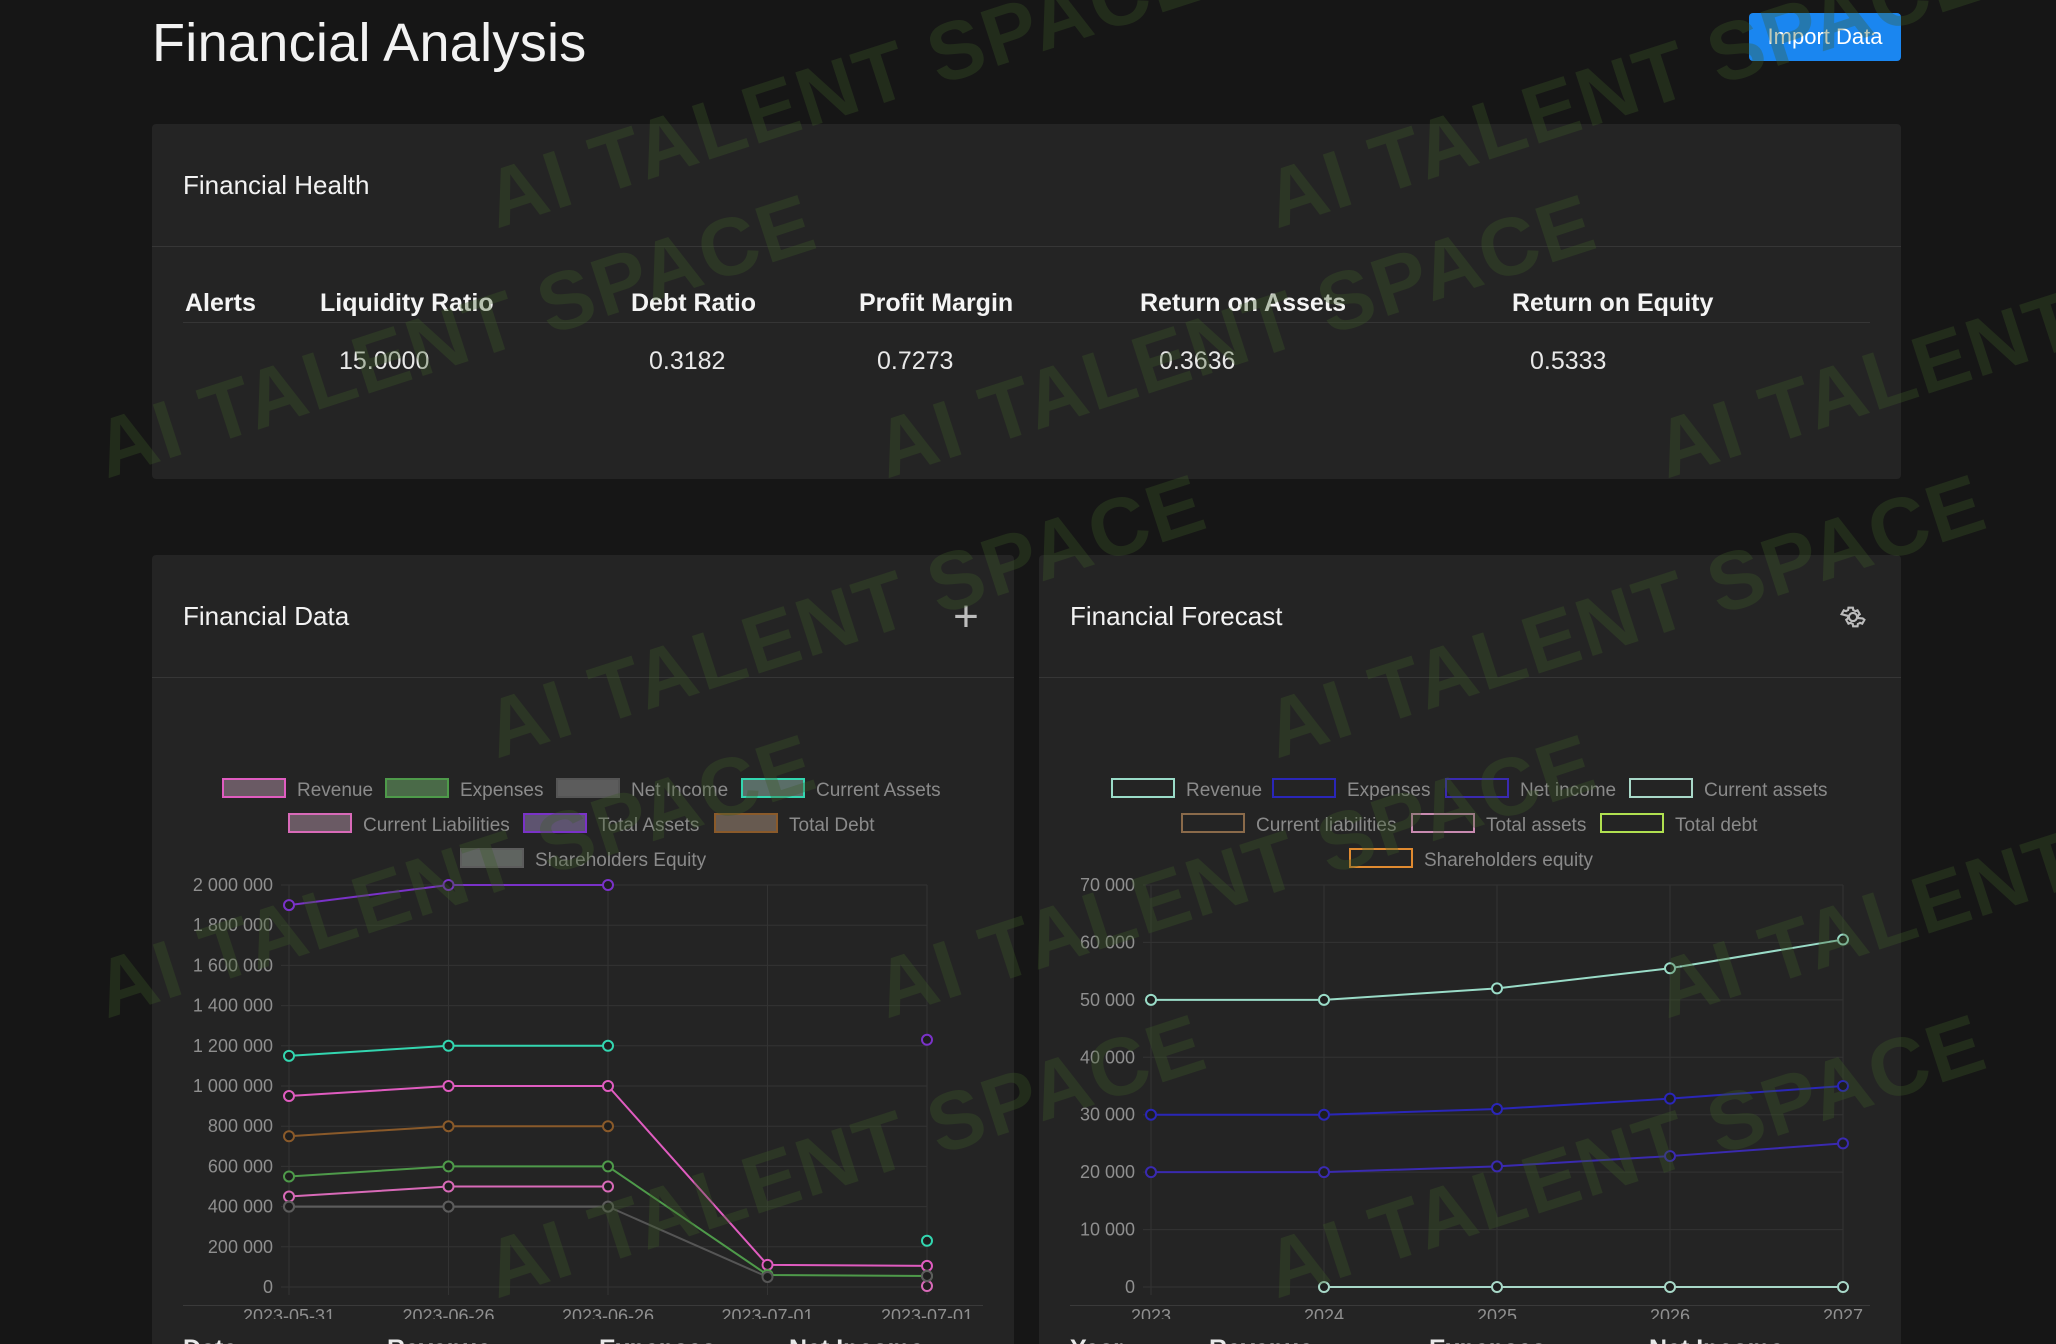 Image resolution: width=2056 pixels, height=1344 pixels. Describe the element at coordinates (266, 615) in the screenshot. I see `financial-data-title: Financial Data` at that location.